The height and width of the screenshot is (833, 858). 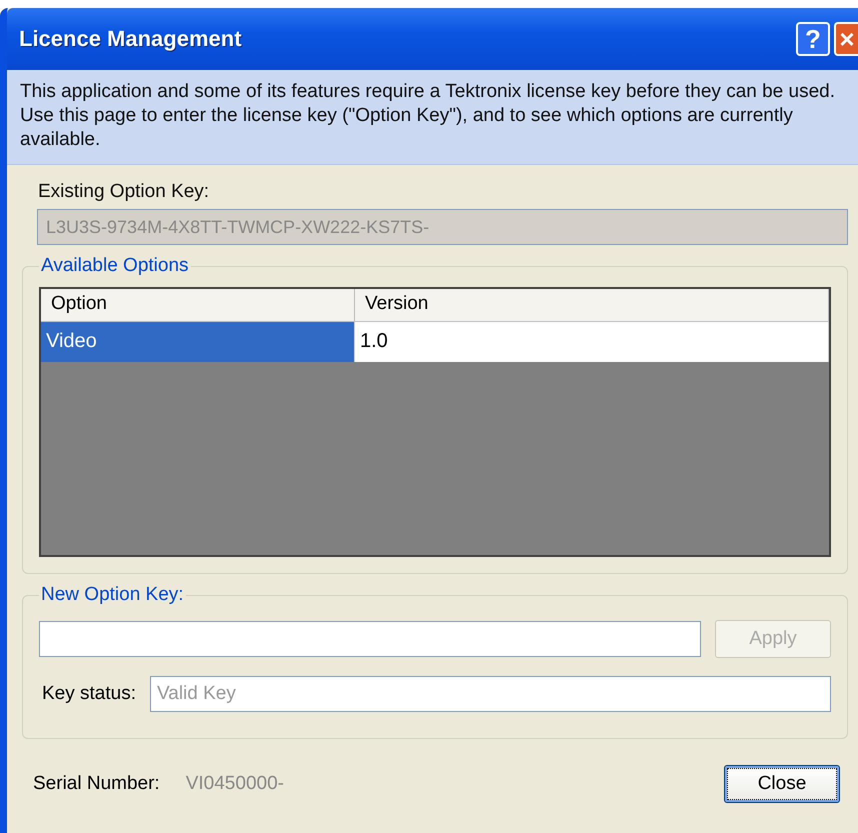 I want to click on column-header: Version, so click(x=592, y=305).